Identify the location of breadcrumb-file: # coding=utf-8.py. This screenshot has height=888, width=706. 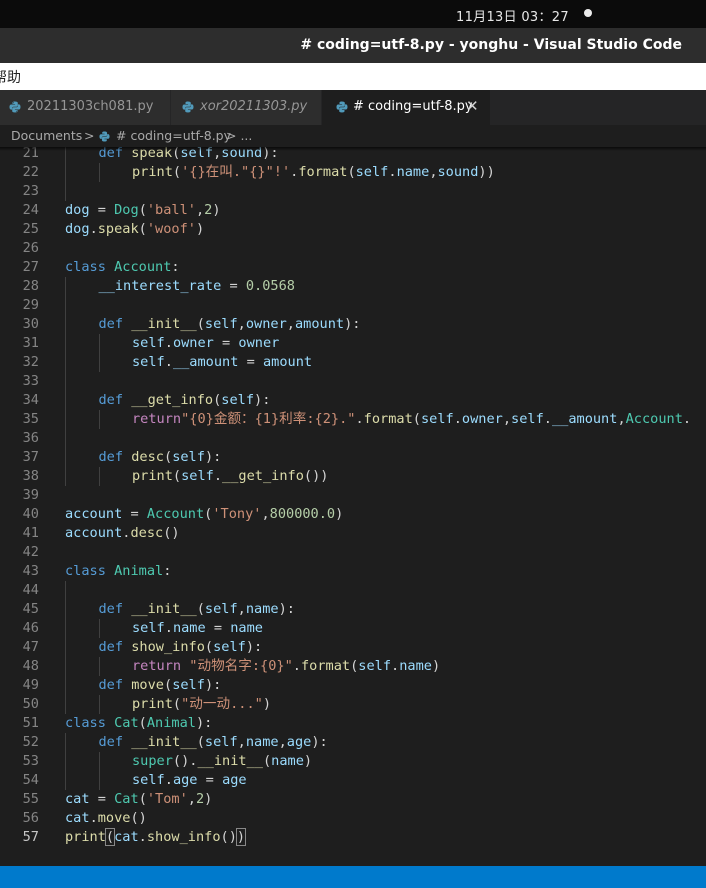
(173, 135).